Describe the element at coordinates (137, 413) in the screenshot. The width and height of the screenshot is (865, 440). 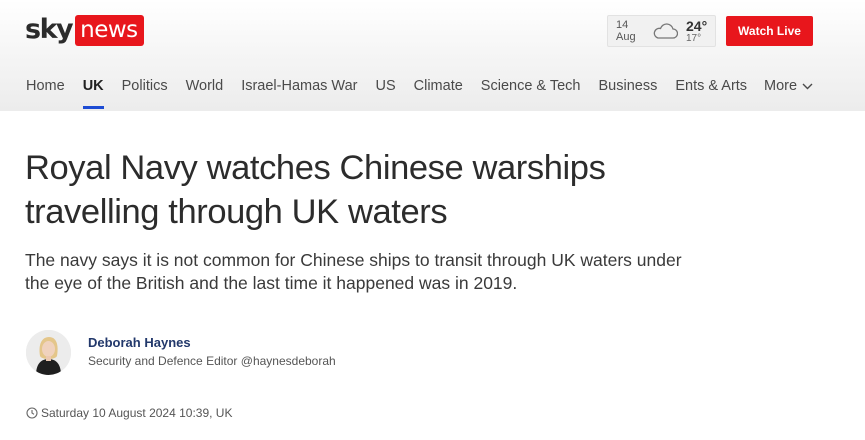
I see `published-date: Saturday 10 August 2024 10:39, UK` at that location.